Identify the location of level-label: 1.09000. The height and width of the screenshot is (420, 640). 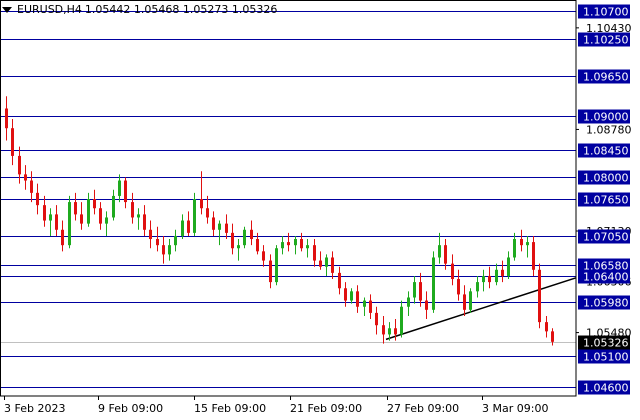
(606, 117).